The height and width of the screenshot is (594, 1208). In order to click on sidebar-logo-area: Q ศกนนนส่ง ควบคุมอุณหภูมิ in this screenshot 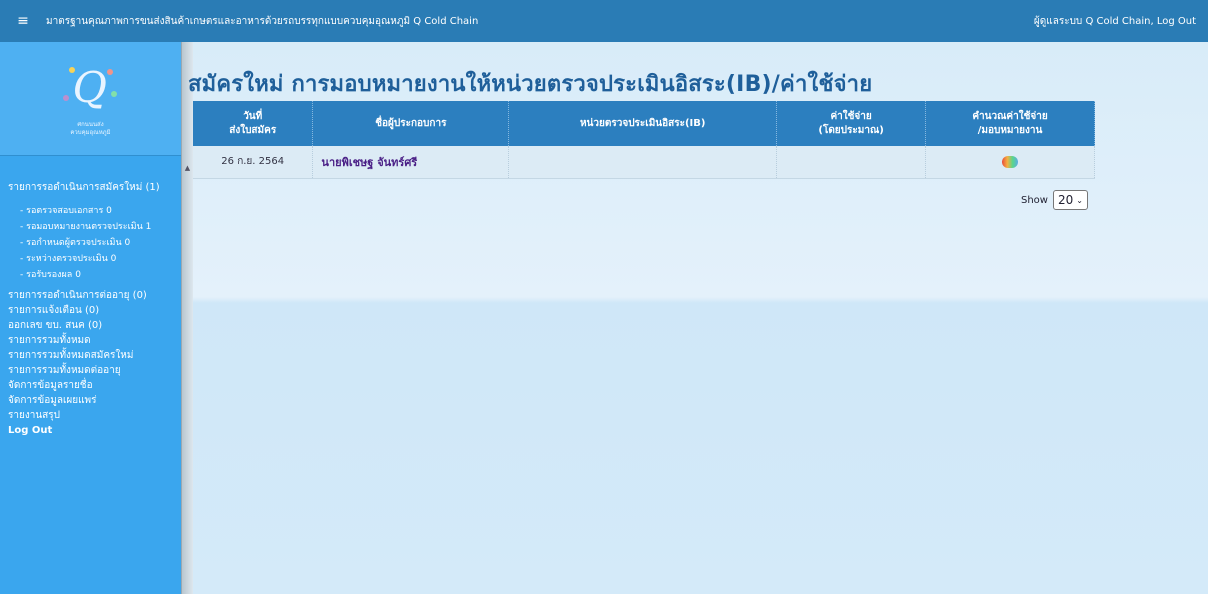, I will do `click(90, 99)`.